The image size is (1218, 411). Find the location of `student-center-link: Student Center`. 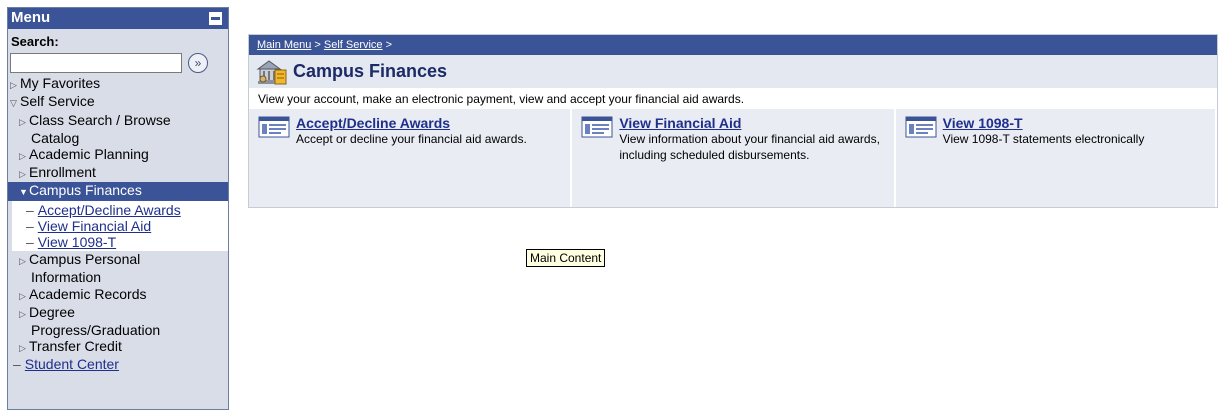

student-center-link: Student Center is located at coordinates (72, 364).